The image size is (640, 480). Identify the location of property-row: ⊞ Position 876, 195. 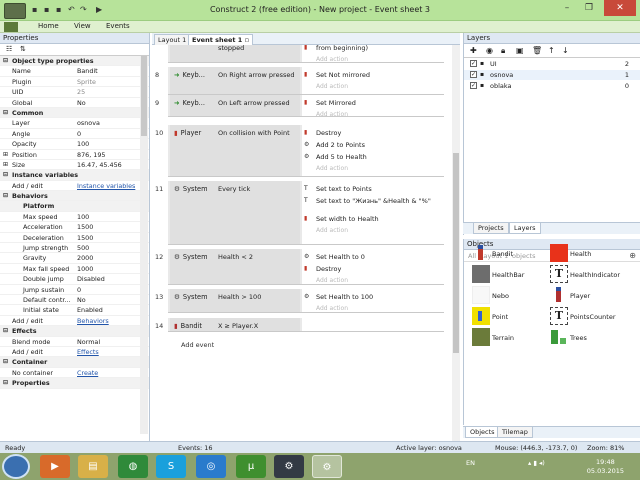
(74, 155).